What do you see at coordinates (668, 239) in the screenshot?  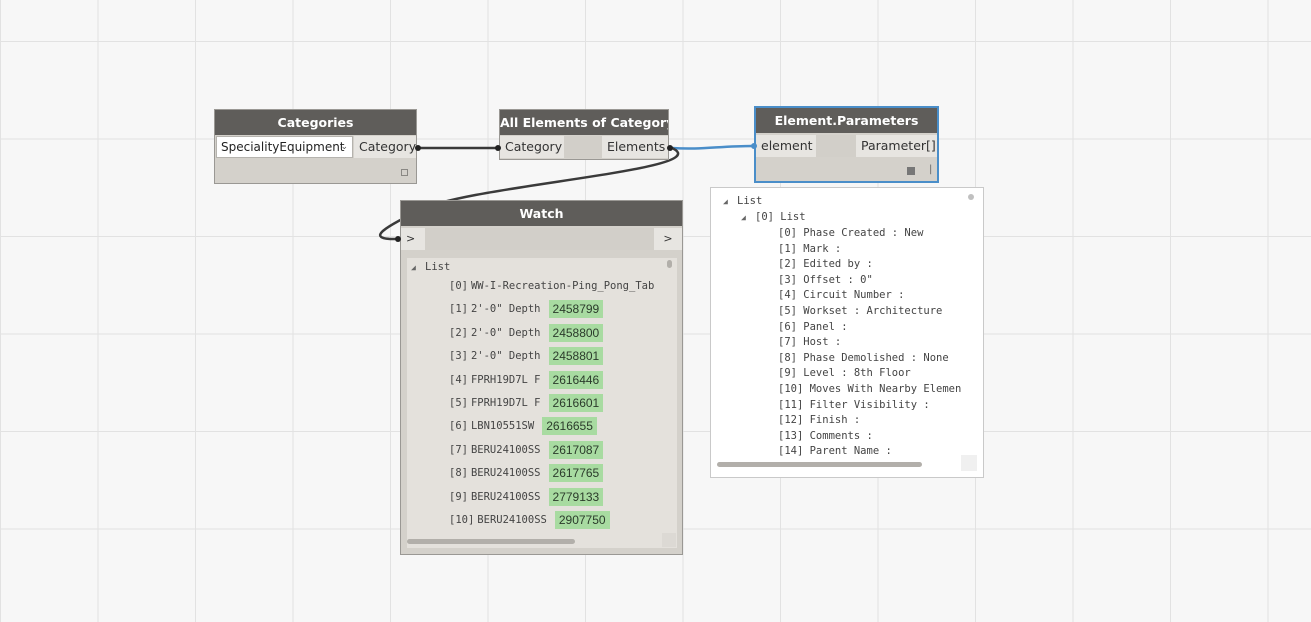 I see `output-port: >` at bounding box center [668, 239].